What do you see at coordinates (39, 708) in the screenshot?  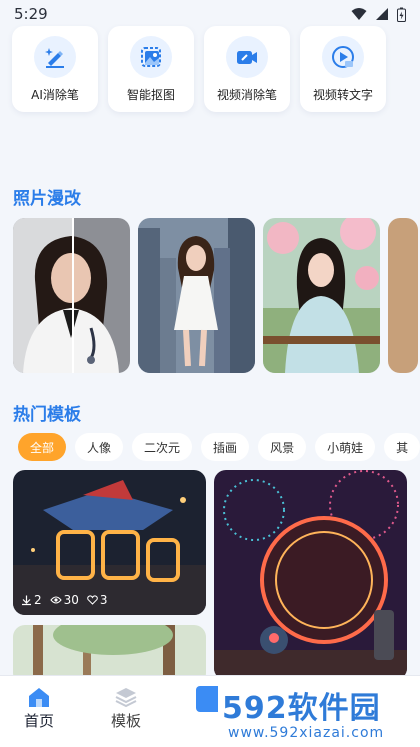 I see `nav-home: 首页` at bounding box center [39, 708].